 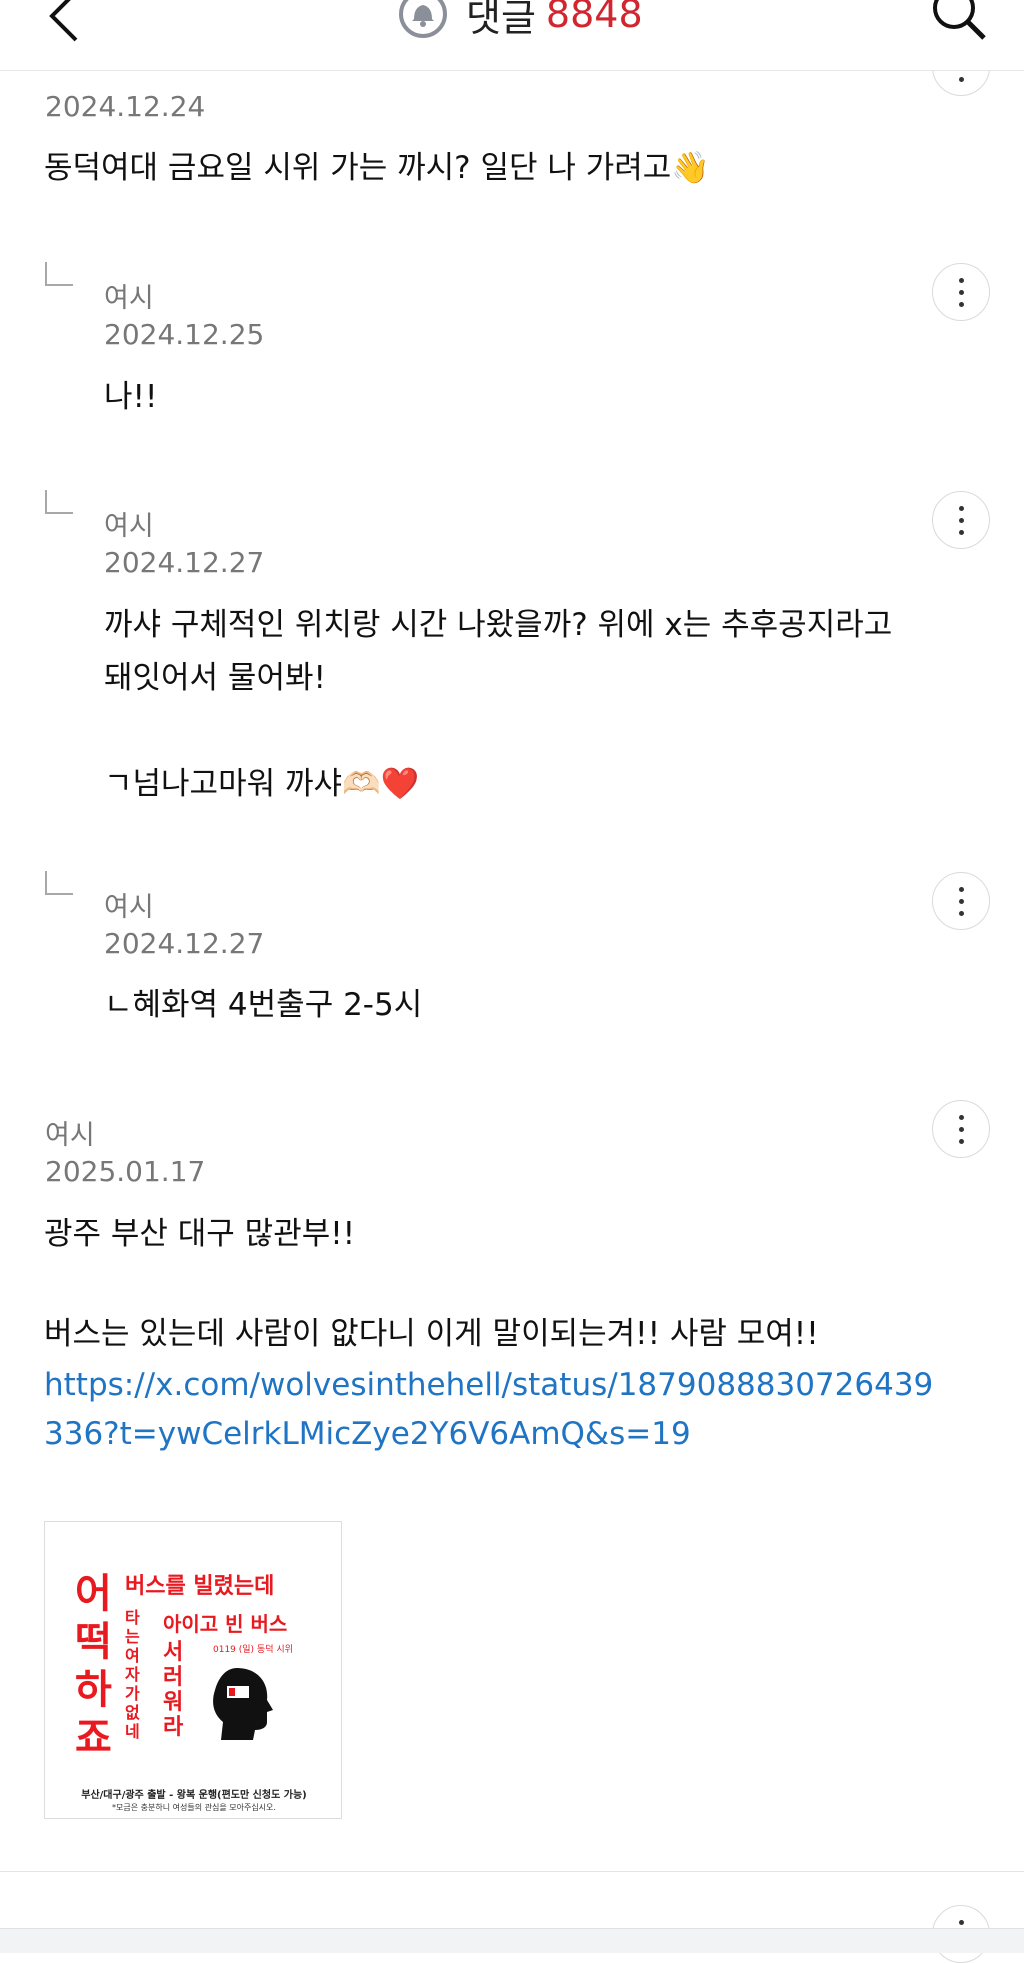 I want to click on poster-text: 서러워라, so click(x=173, y=1690).